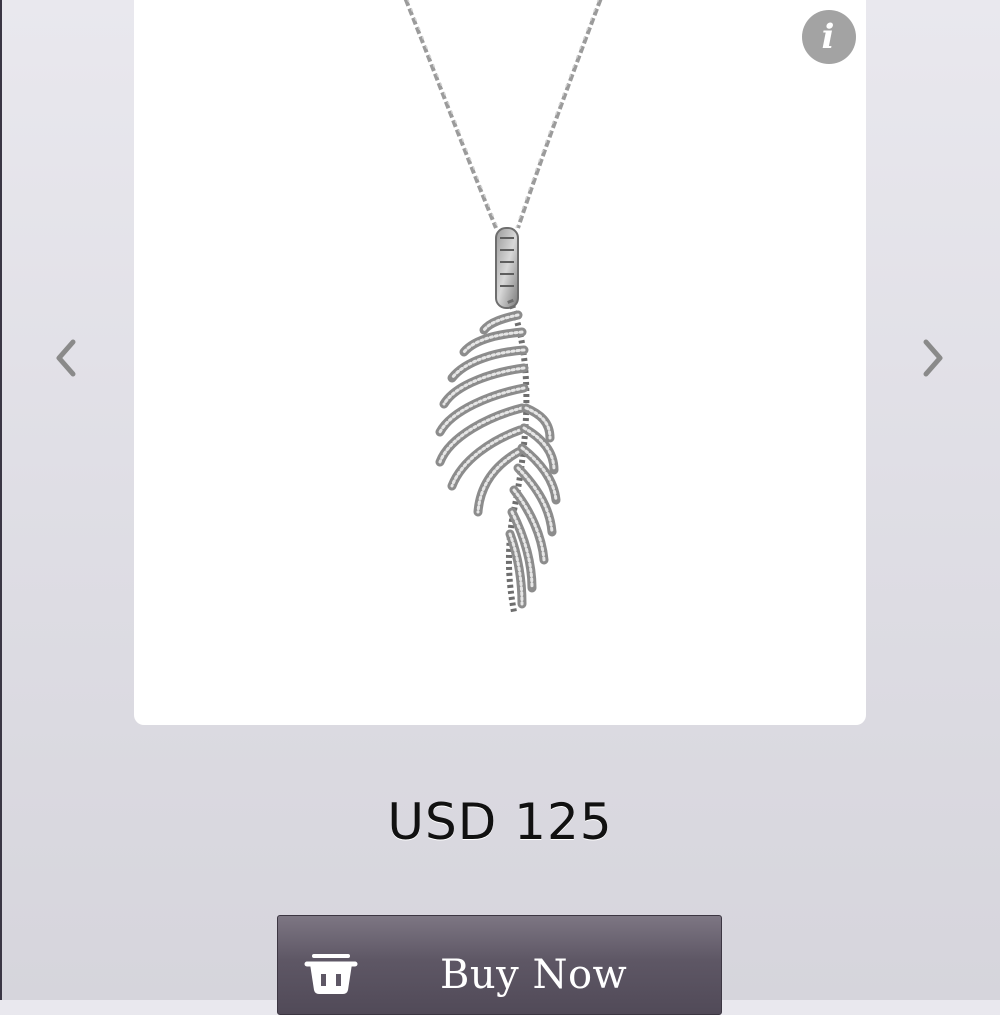  Describe the element at coordinates (503, 343) in the screenshot. I see `product-image` at that location.